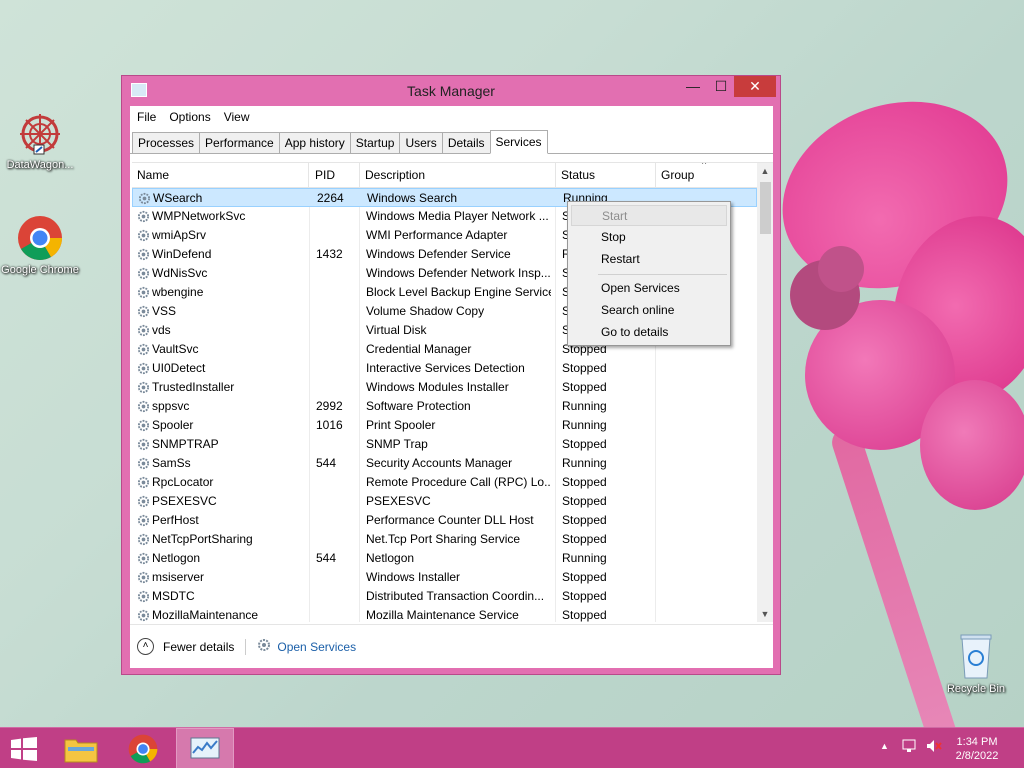  What do you see at coordinates (329, 425) in the screenshot?
I see `service-pid-cell: 1016` at bounding box center [329, 425].